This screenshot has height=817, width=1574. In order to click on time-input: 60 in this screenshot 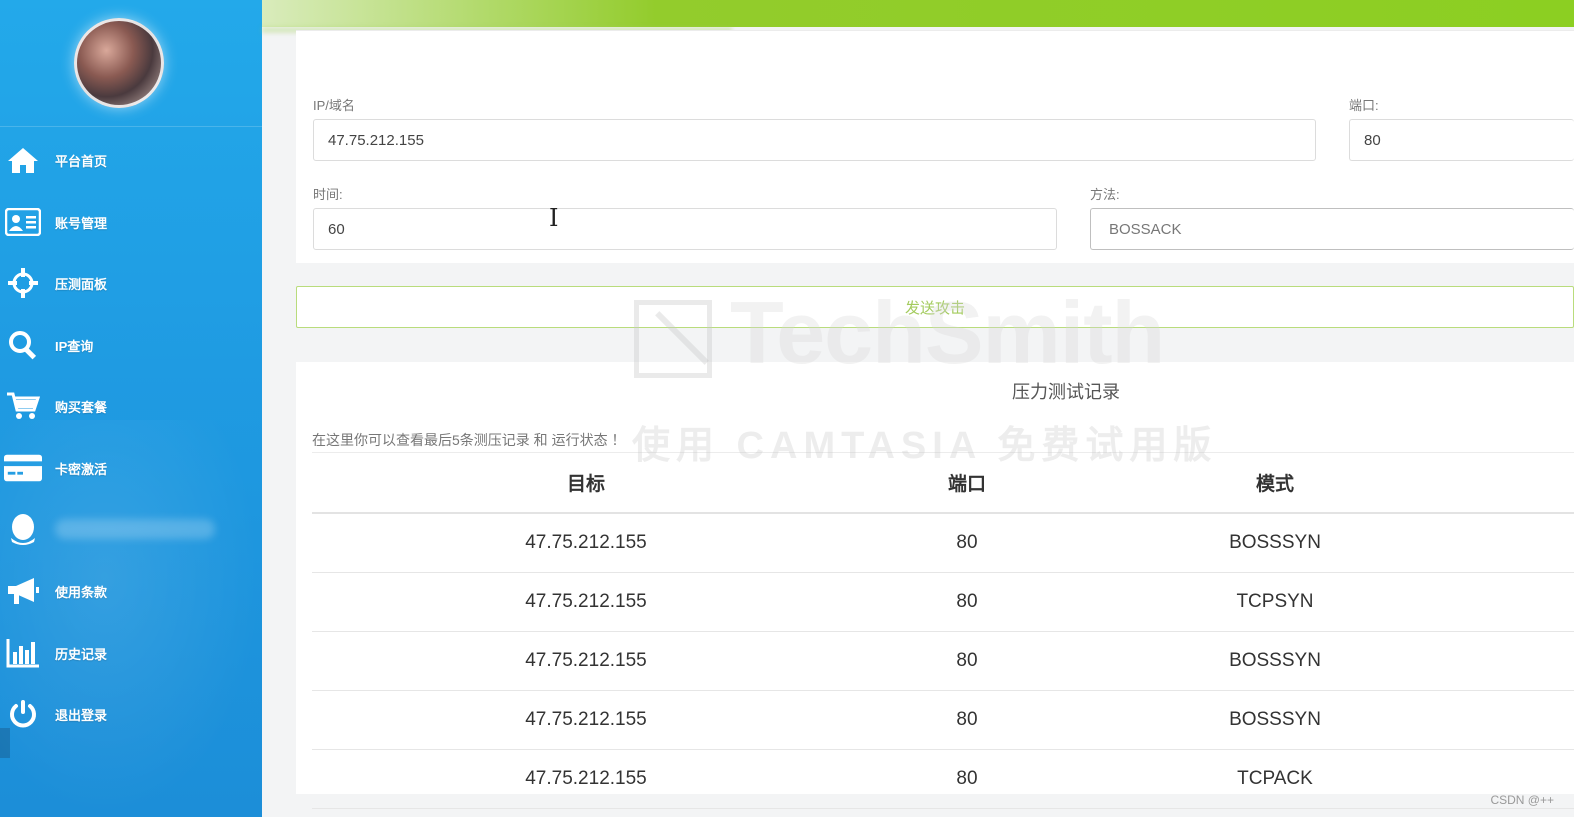, I will do `click(685, 229)`.